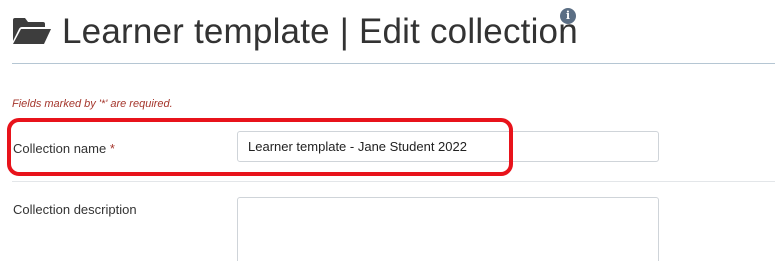 This screenshot has height=261, width=775. I want to click on collection-name-label-text: Collection name, so click(60, 148).